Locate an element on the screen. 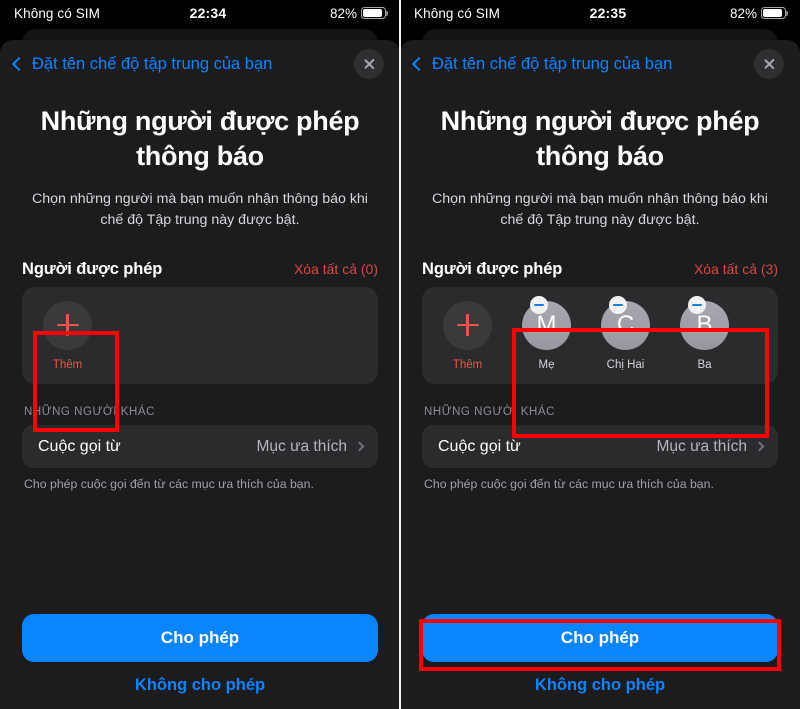  allowed-person-name: Mẹ is located at coordinates (546, 364).